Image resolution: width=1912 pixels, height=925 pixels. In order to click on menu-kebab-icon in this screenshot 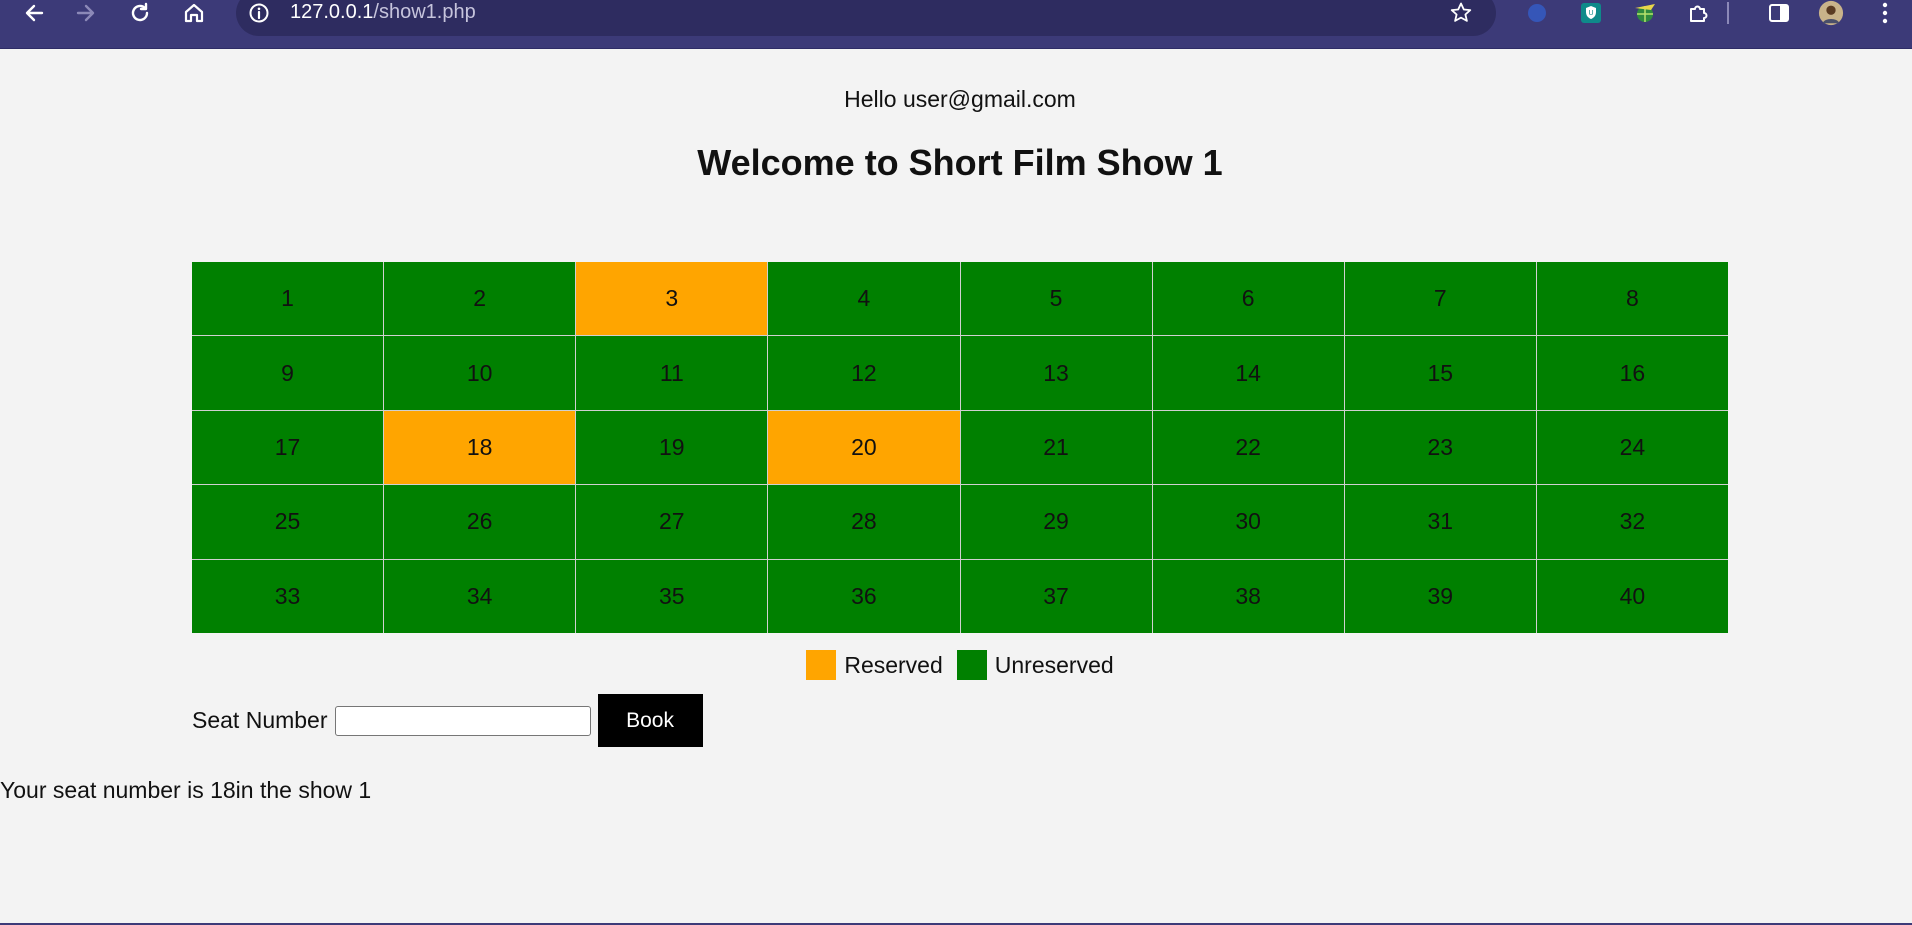, I will do `click(1885, 13)`.